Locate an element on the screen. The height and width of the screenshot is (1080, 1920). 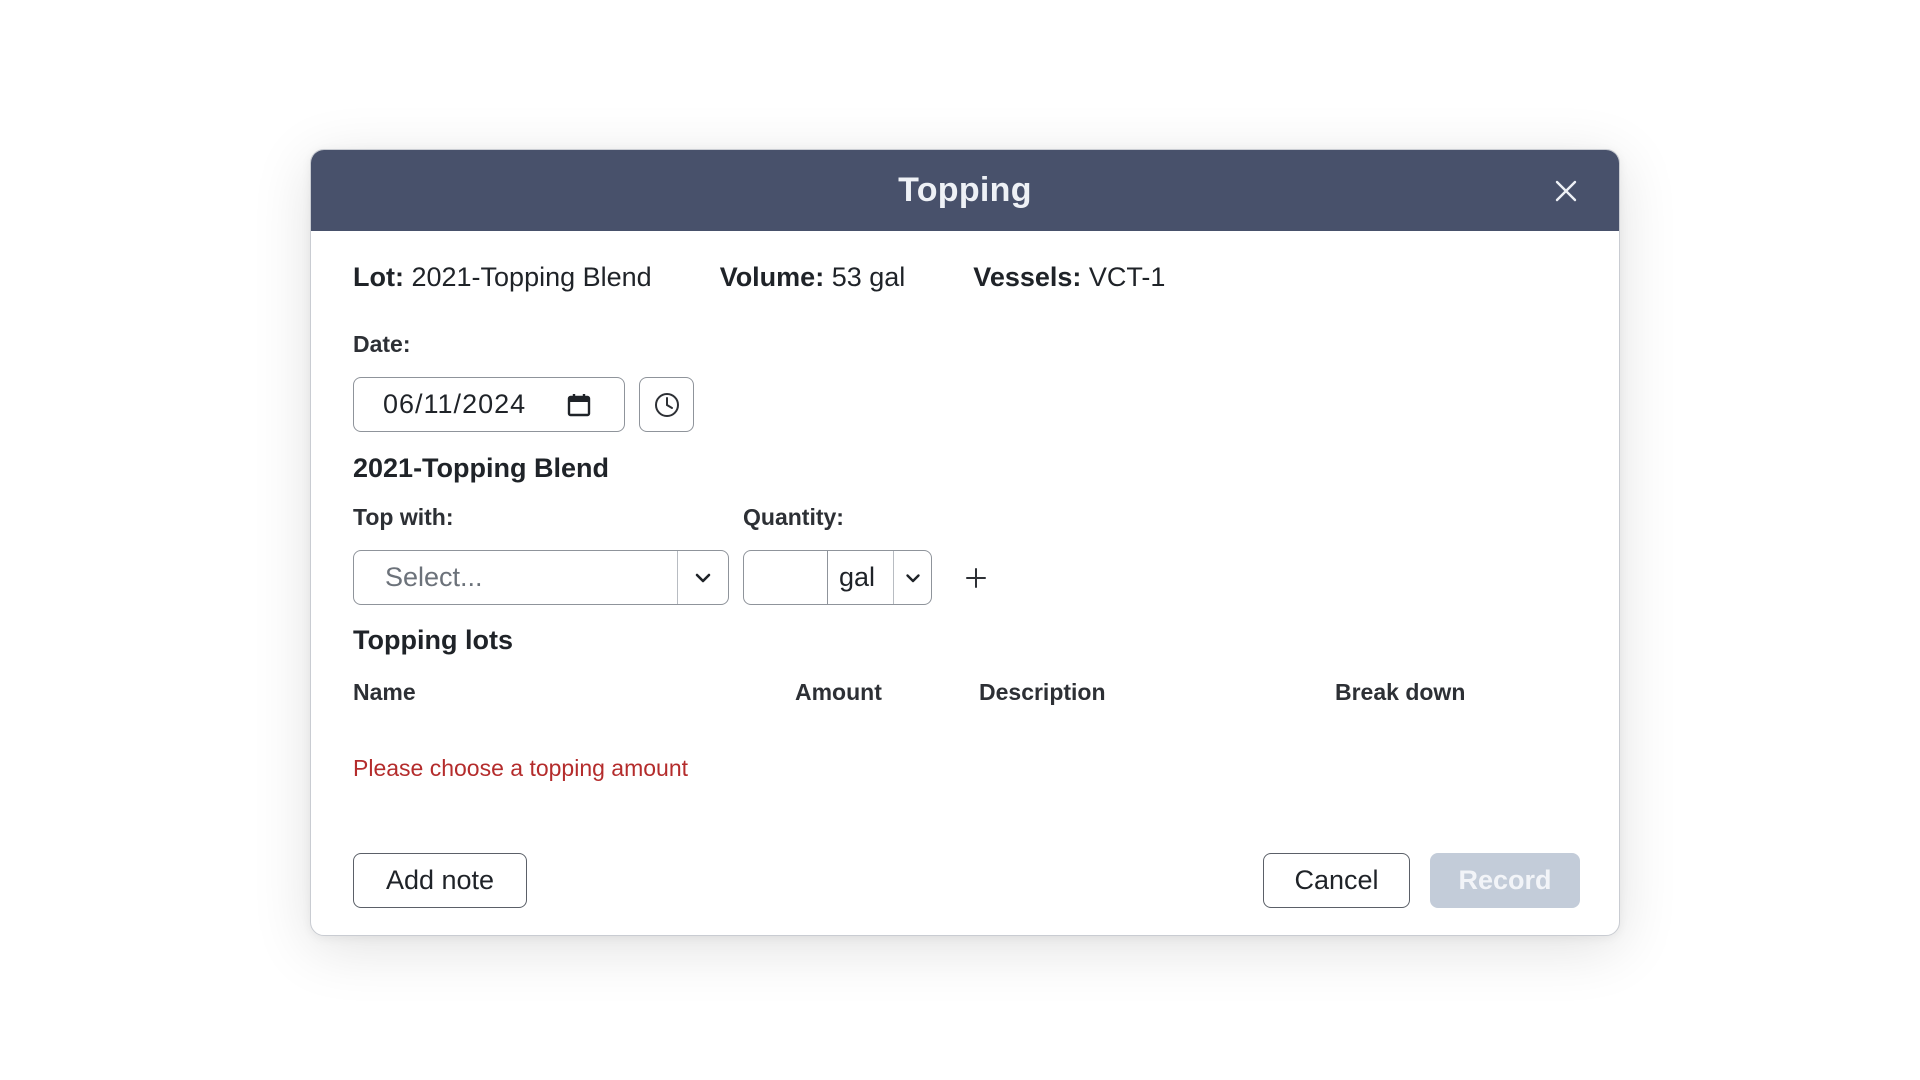
quantity-label: Quantity: is located at coordinates (793, 517).